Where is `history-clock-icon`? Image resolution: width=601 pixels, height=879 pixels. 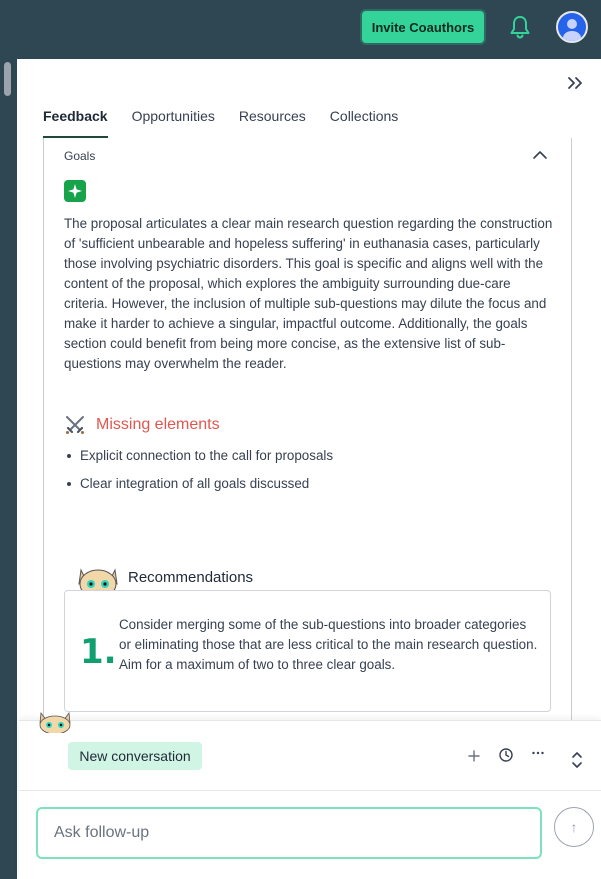 history-clock-icon is located at coordinates (506, 755).